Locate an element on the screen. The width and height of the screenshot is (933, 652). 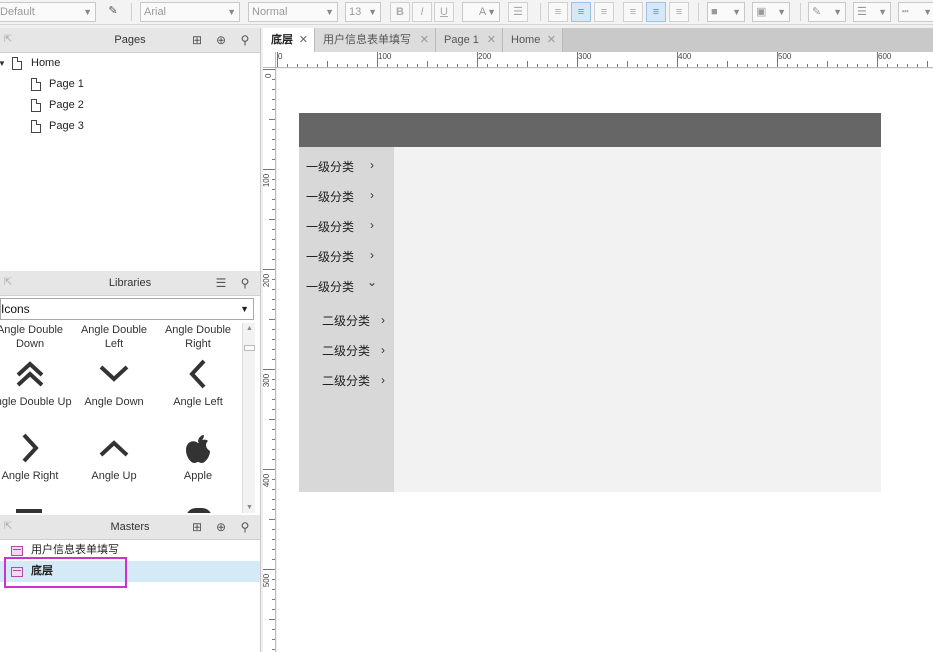
pen-icon: ✎ is located at coordinates (817, 12).